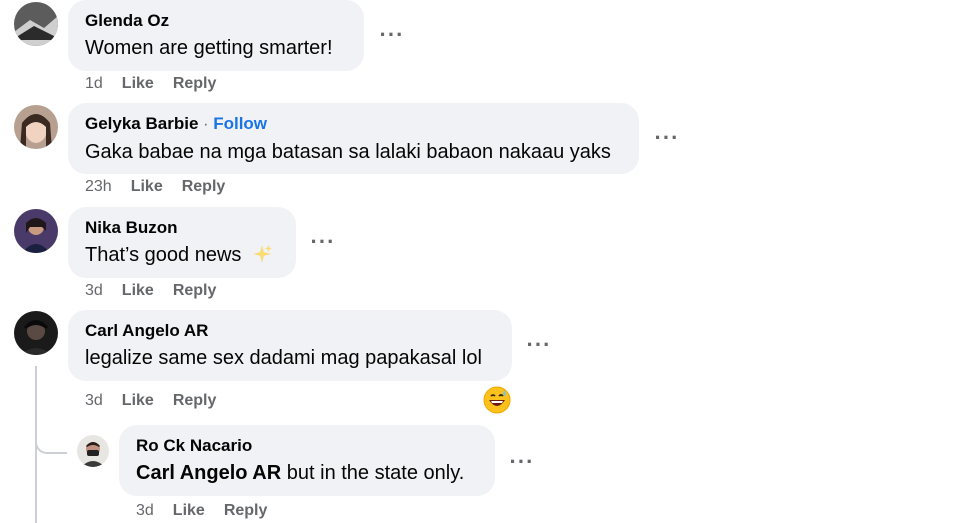 This screenshot has height=523, width=975. Describe the element at coordinates (209, 48) in the screenshot. I see `comment-text: Women are getting smarter!` at that location.